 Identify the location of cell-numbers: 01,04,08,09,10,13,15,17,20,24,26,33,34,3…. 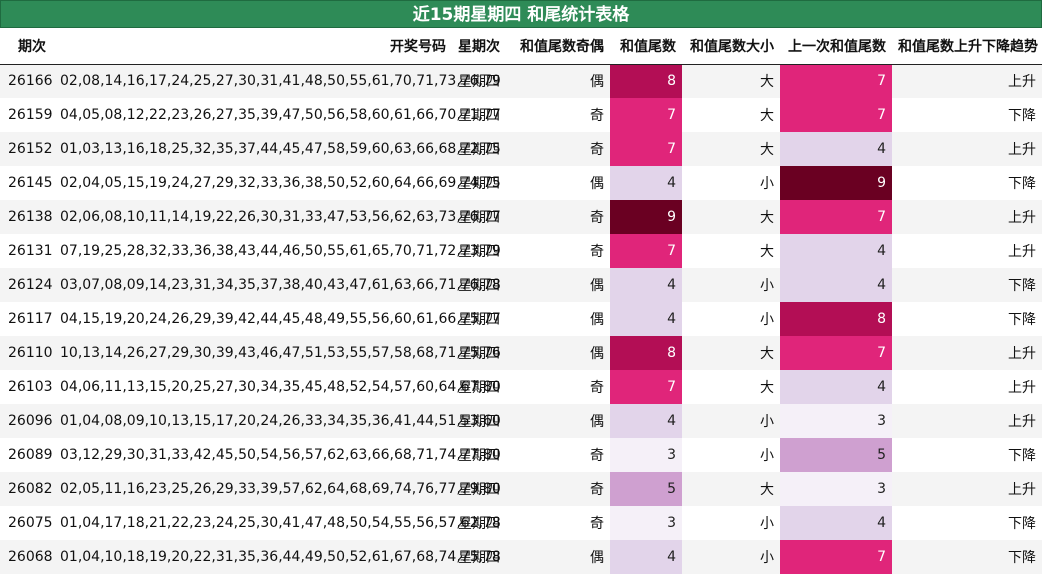
(277, 421).